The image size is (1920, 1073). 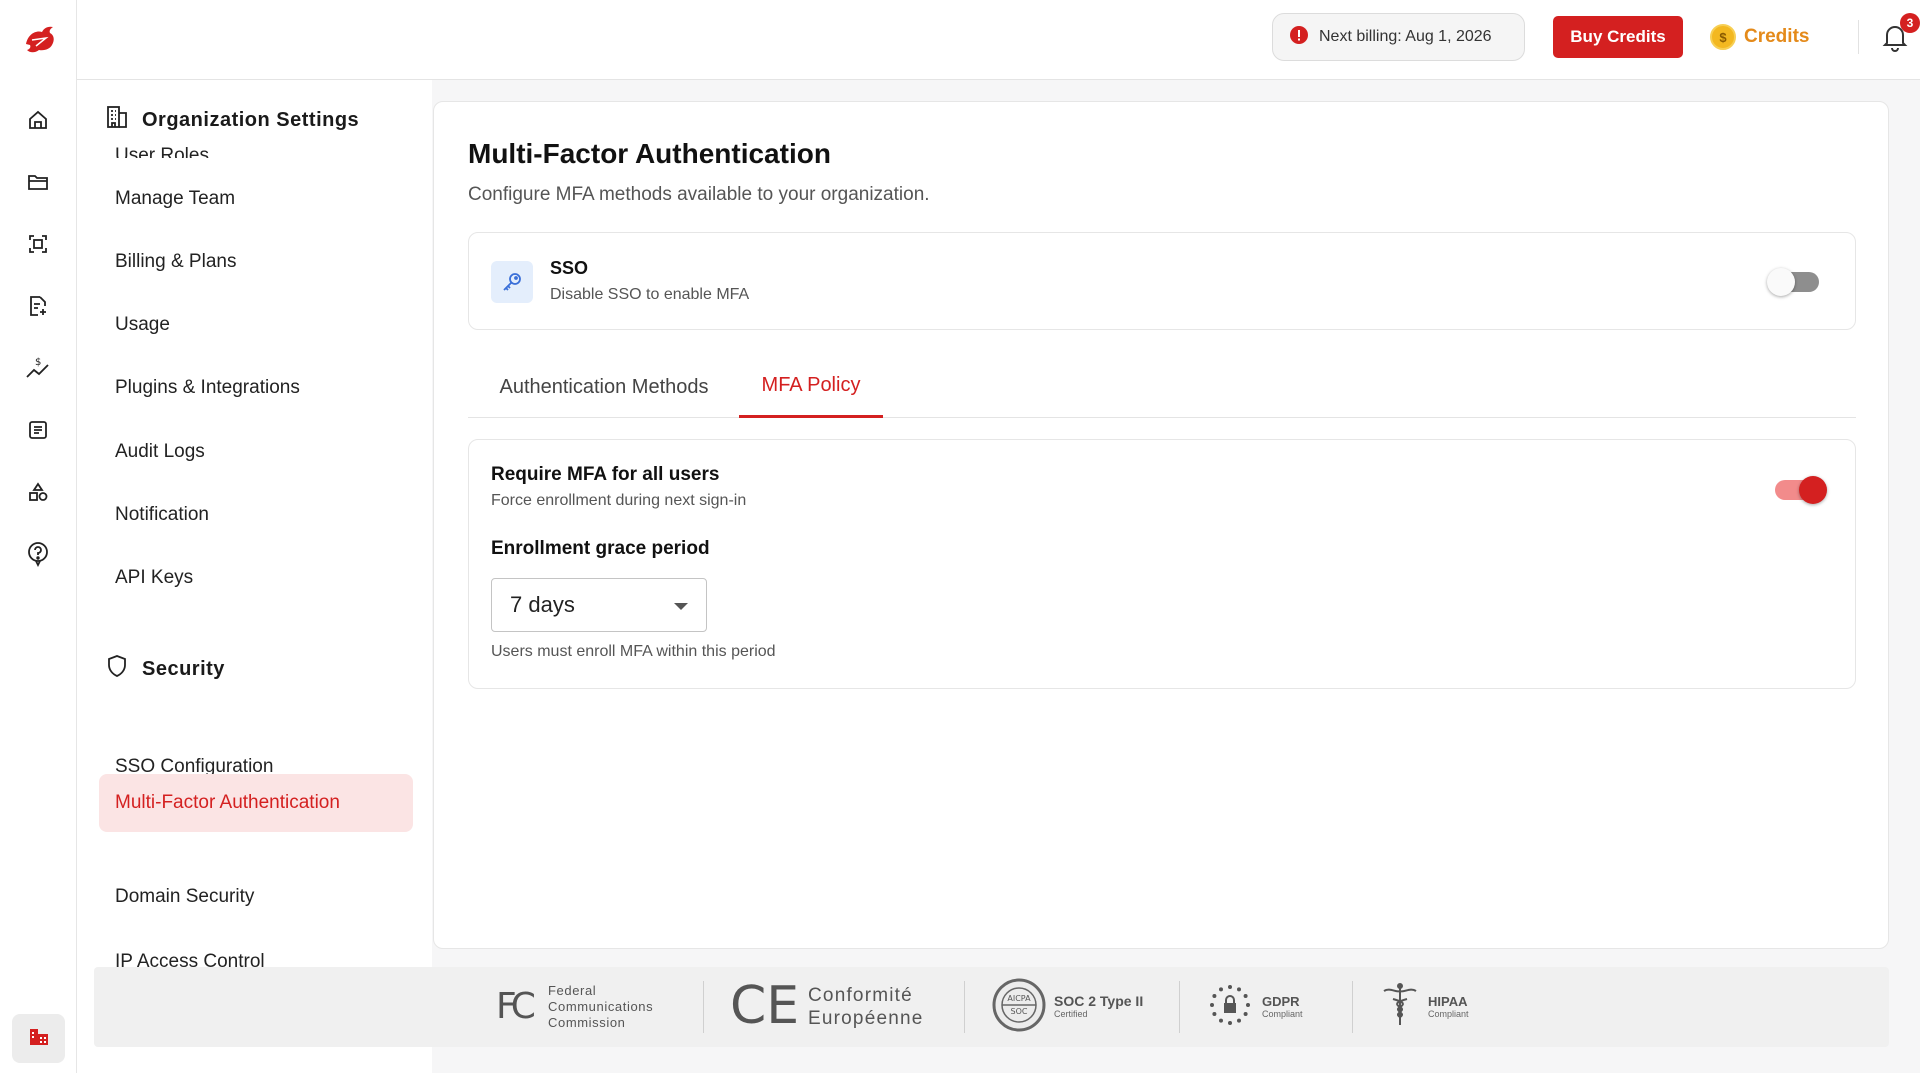 What do you see at coordinates (256, 325) in the screenshot?
I see `sidebar-item-usage: Usage` at bounding box center [256, 325].